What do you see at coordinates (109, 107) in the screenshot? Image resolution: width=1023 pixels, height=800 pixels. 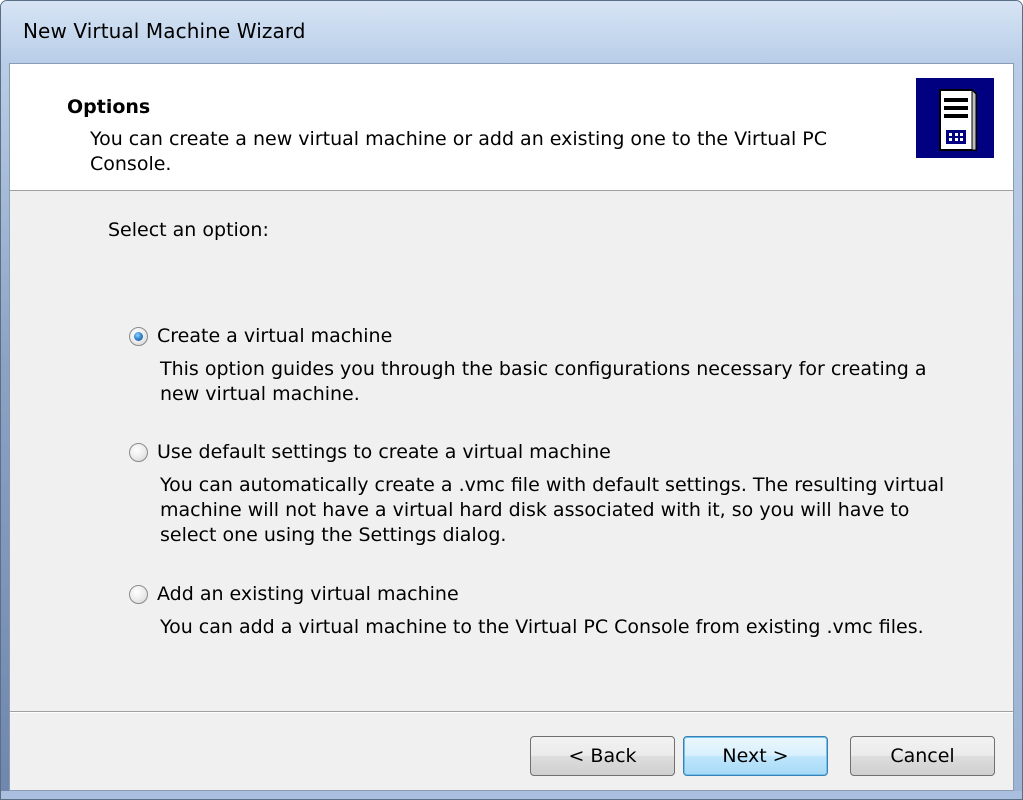 I see `page-title: Options` at bounding box center [109, 107].